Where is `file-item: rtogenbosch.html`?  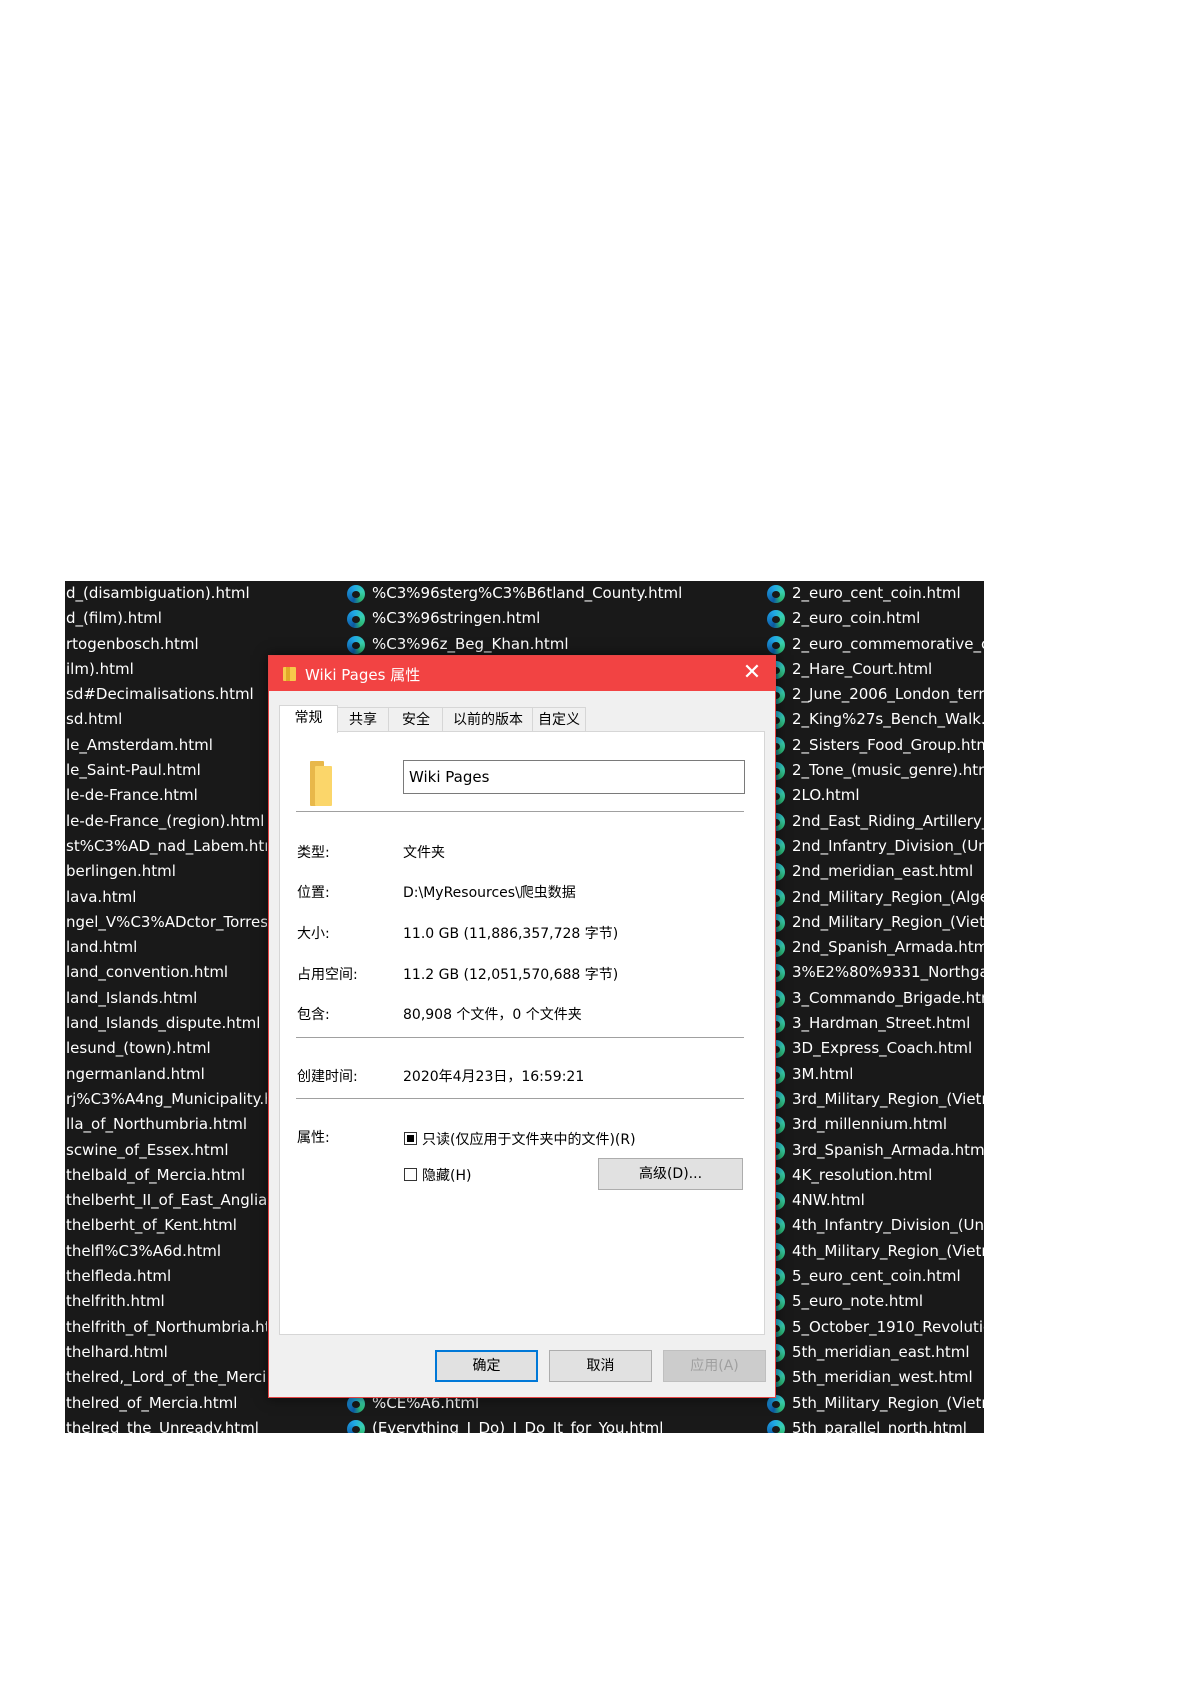 file-item: rtogenbosch.html is located at coordinates (166, 644).